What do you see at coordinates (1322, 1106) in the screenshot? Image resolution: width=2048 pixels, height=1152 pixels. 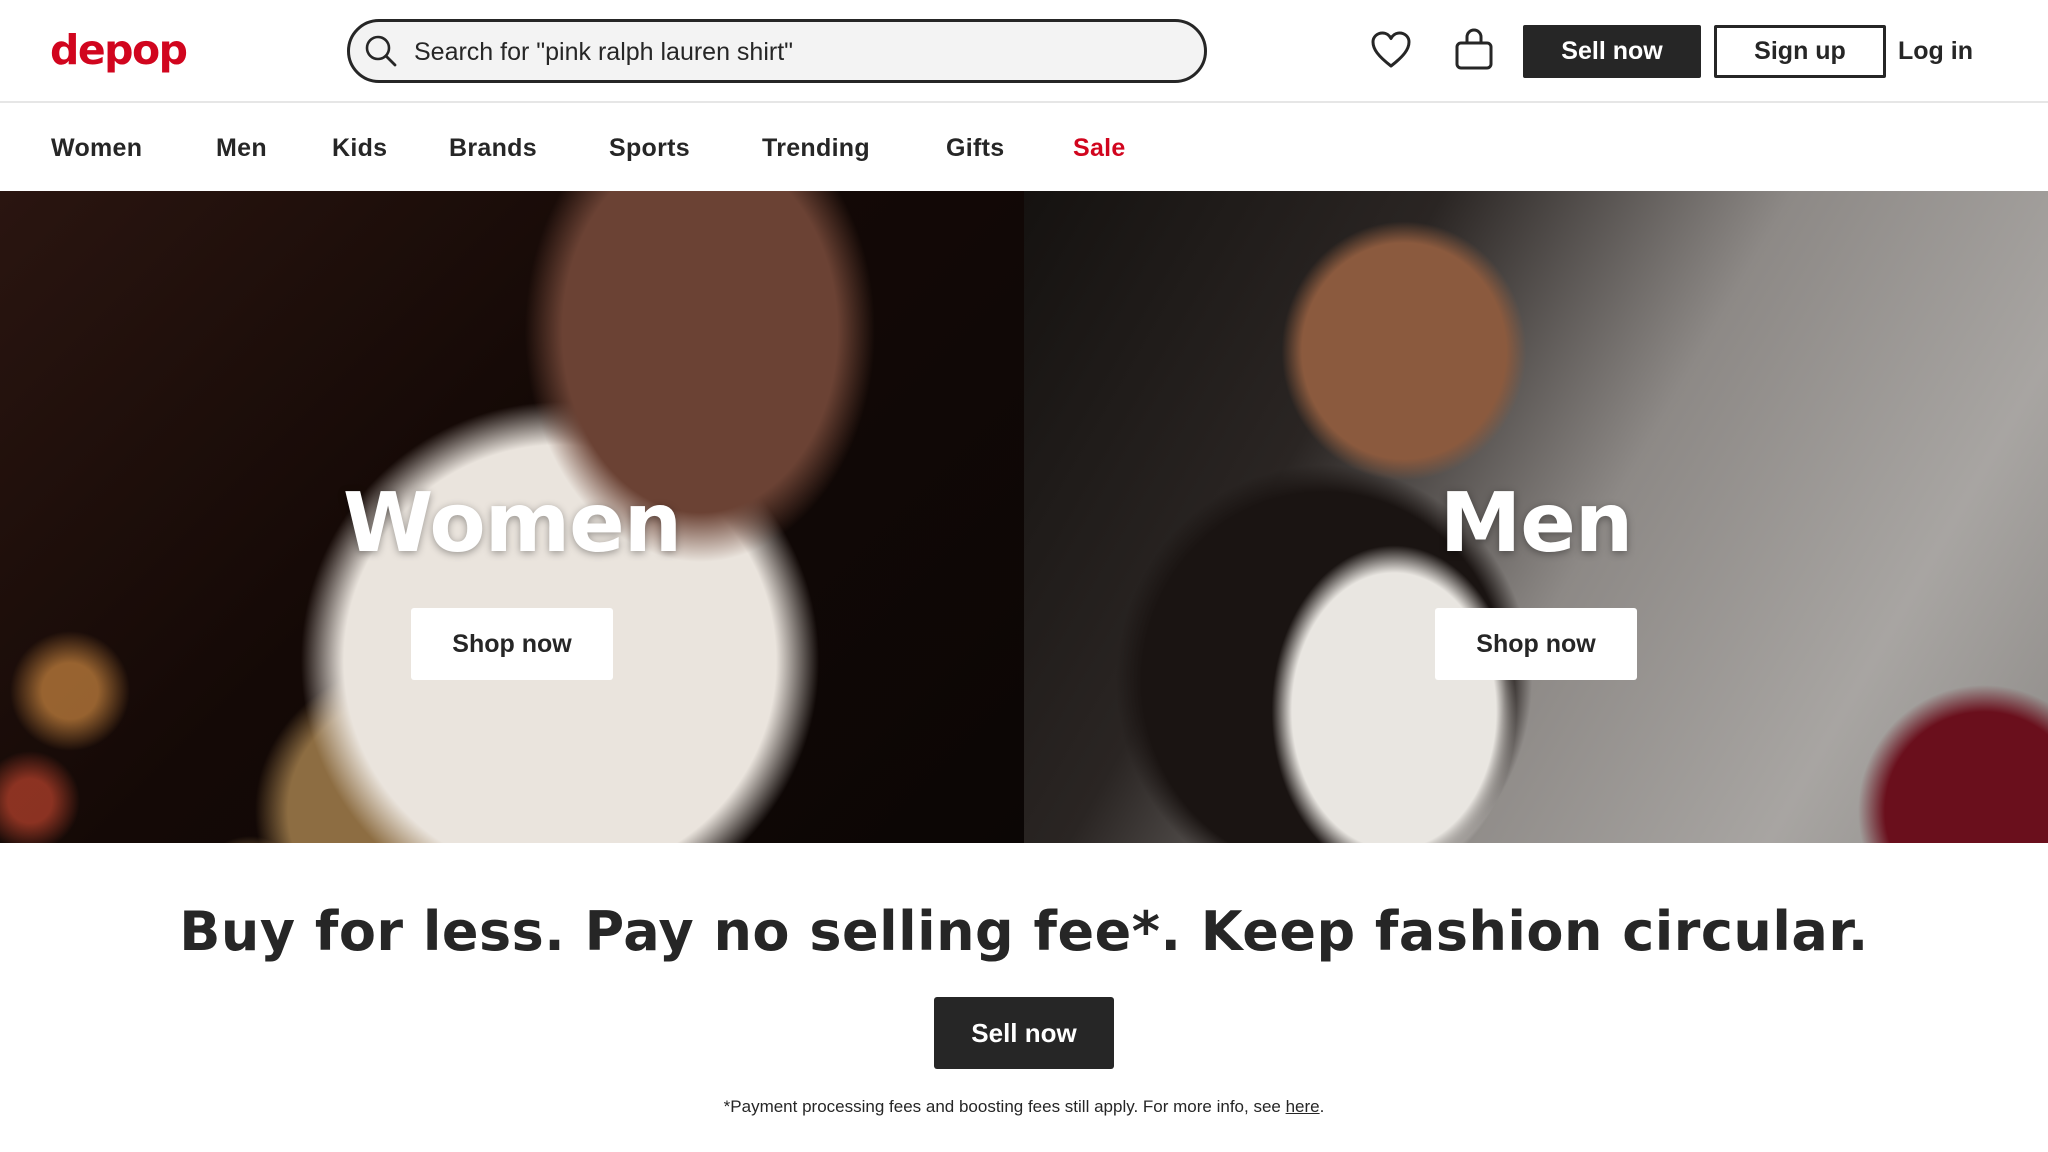 I see `footnote-end: .` at bounding box center [1322, 1106].